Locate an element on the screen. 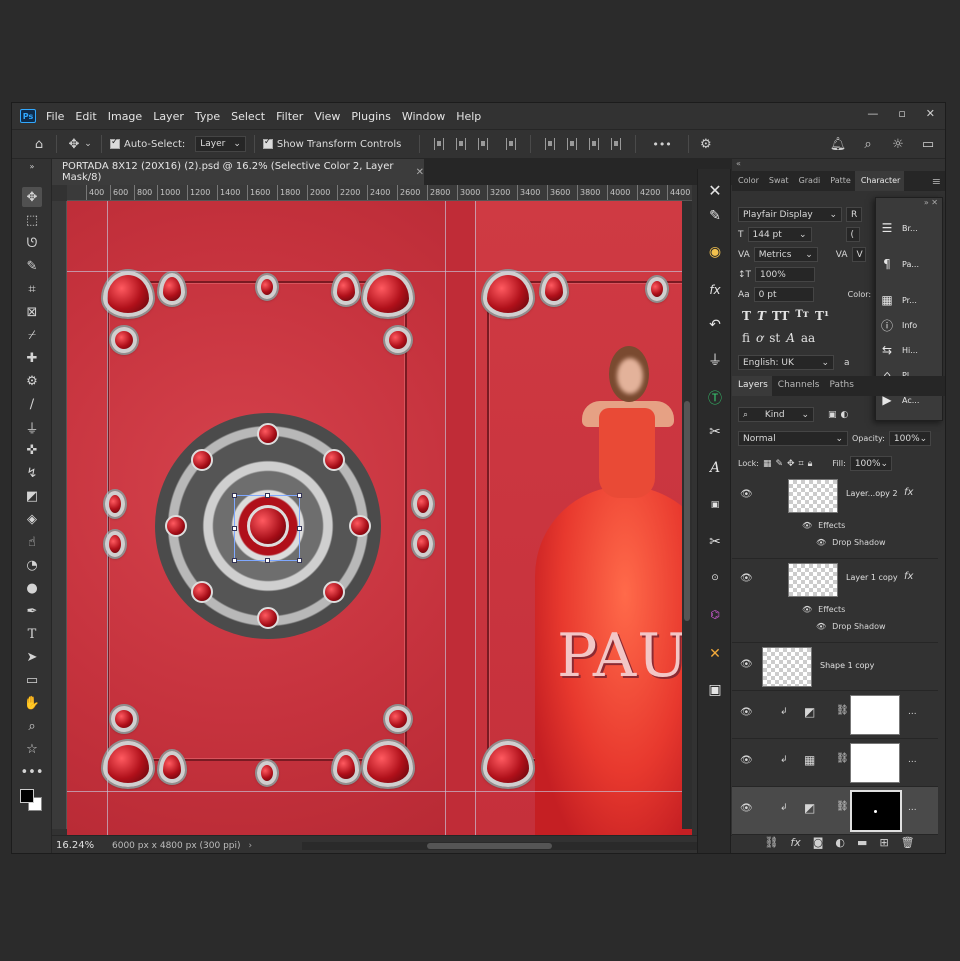 This screenshot has width=960, height=961. panel-menu-icon: ≡ is located at coordinates (935, 181).